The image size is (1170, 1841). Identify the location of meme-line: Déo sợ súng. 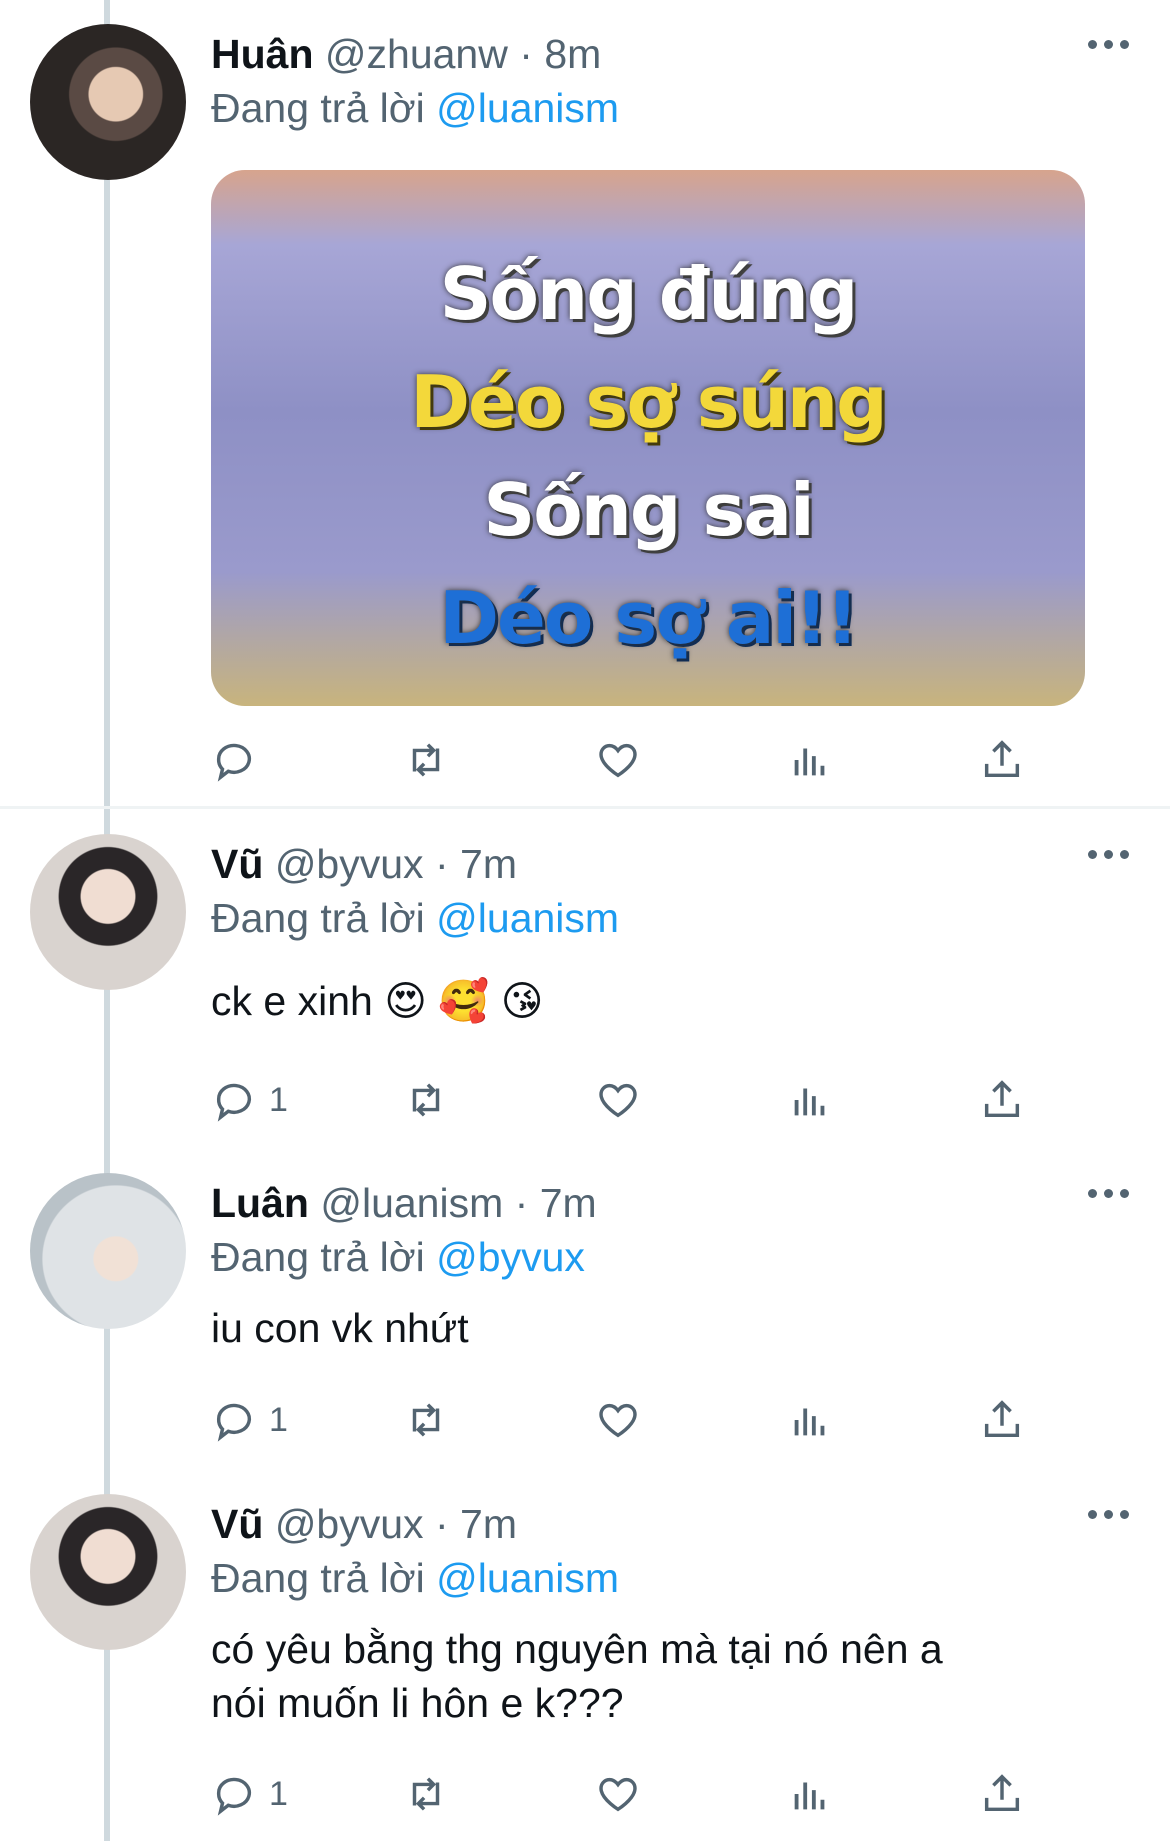
(648, 402).